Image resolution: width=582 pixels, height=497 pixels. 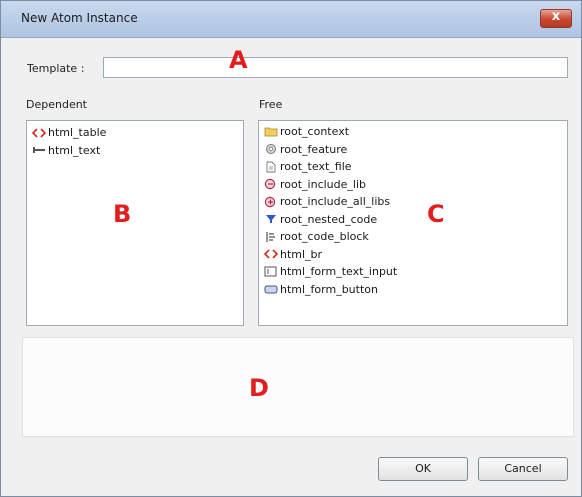 What do you see at coordinates (324, 237) in the screenshot?
I see `list-item-label: root_code_block` at bounding box center [324, 237].